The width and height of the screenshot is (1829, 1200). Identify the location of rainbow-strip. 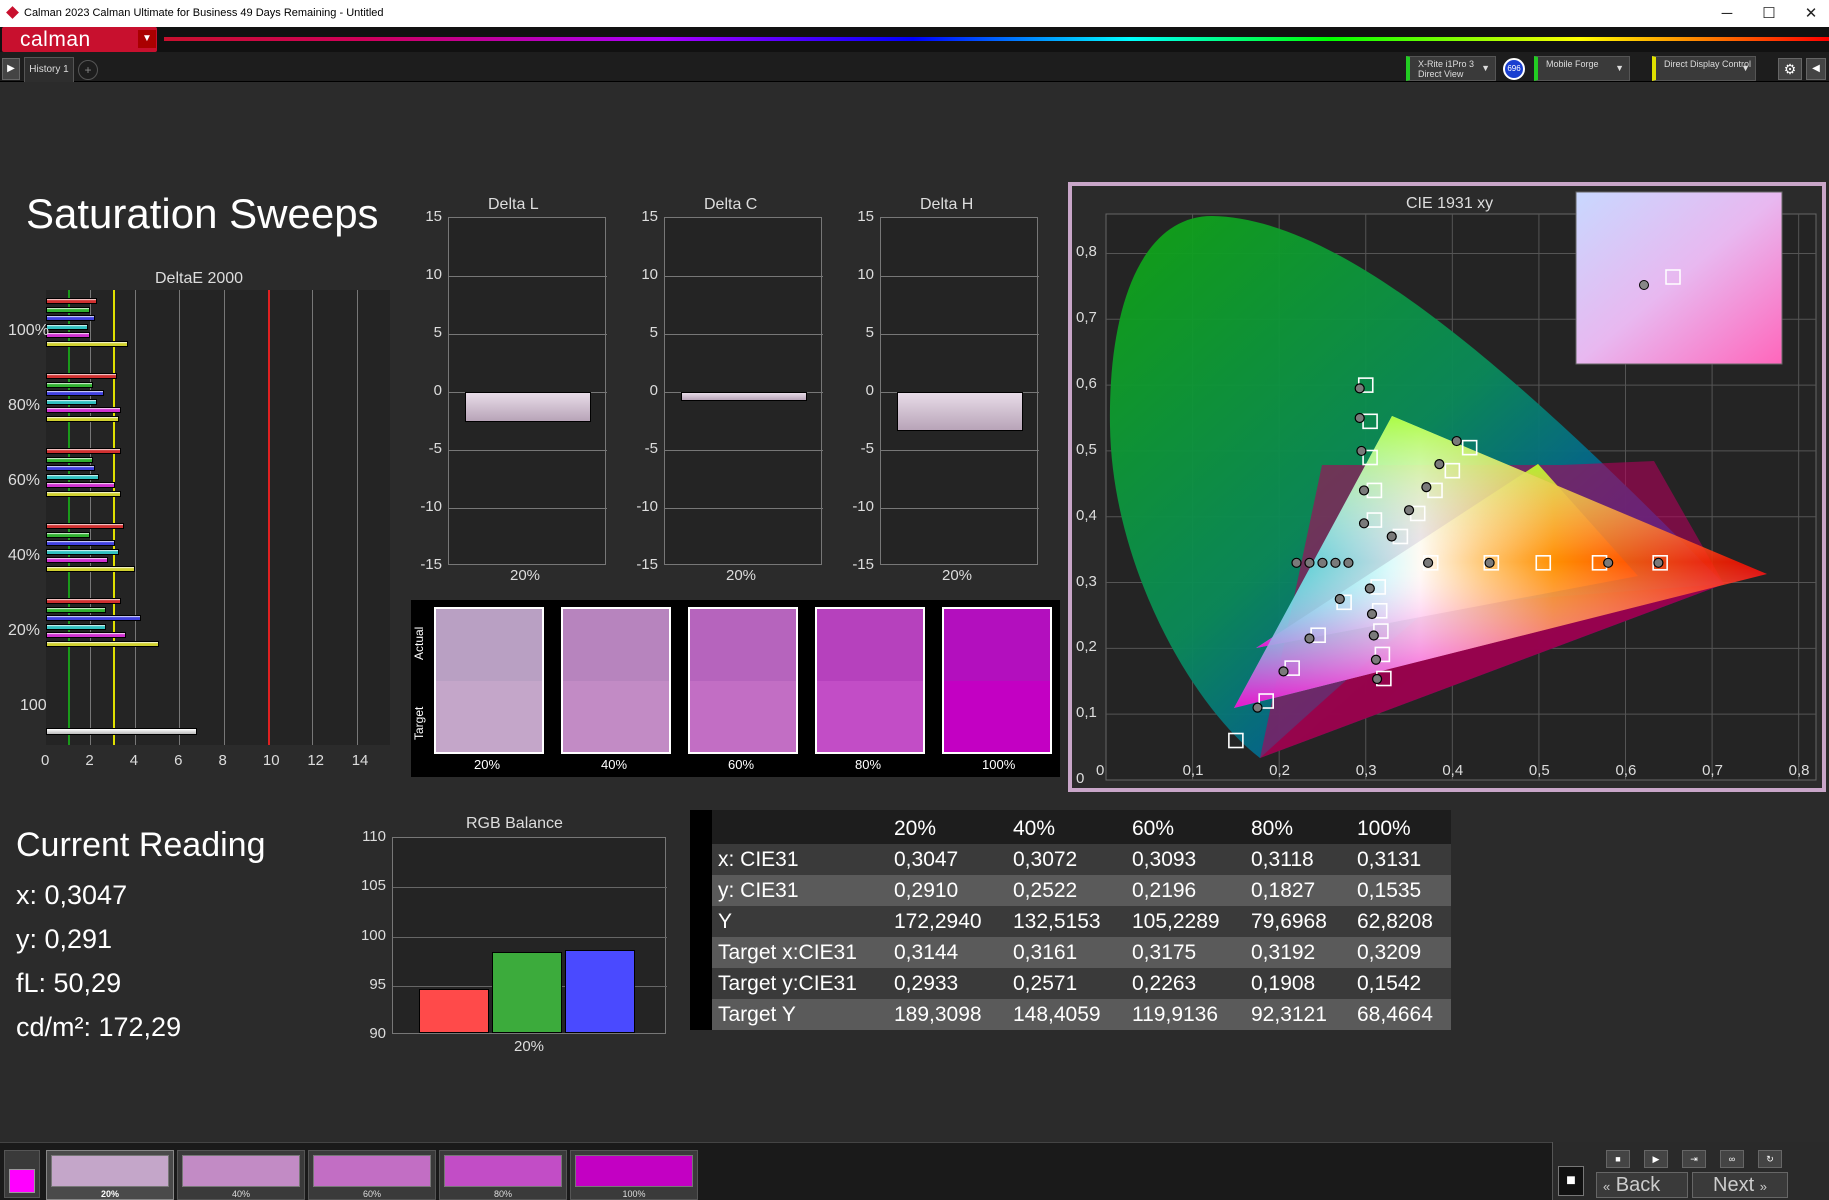
(996, 39).